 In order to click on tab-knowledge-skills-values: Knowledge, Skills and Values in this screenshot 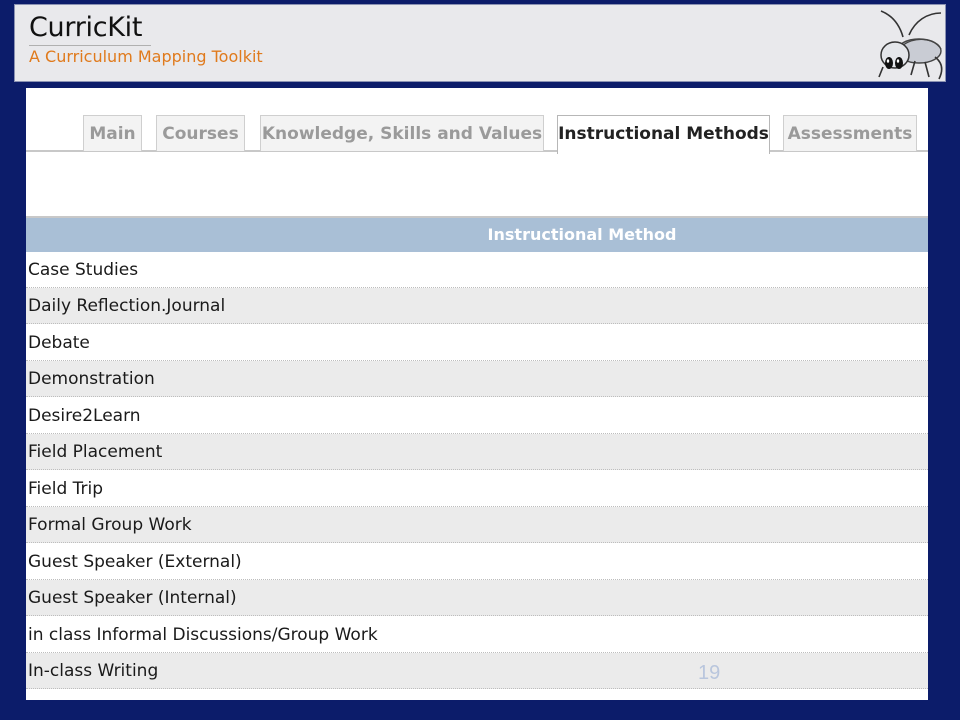, I will do `click(402, 133)`.